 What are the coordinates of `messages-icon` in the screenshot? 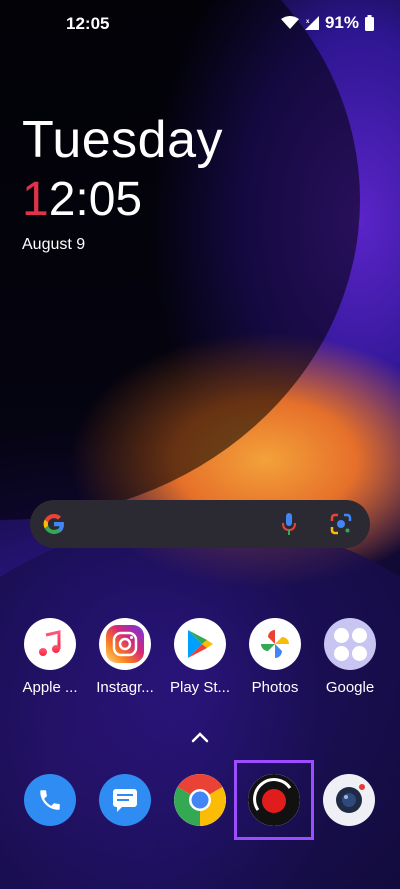 It's located at (125, 800).